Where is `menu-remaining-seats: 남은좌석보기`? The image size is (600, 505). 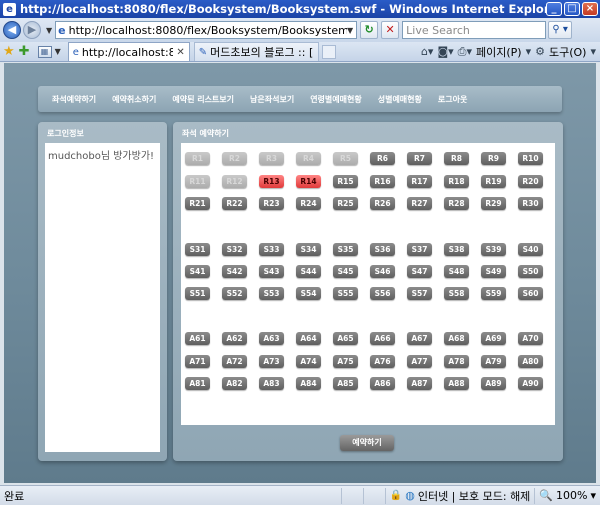
menu-remaining-seats: 남은좌석보기 is located at coordinates (272, 99).